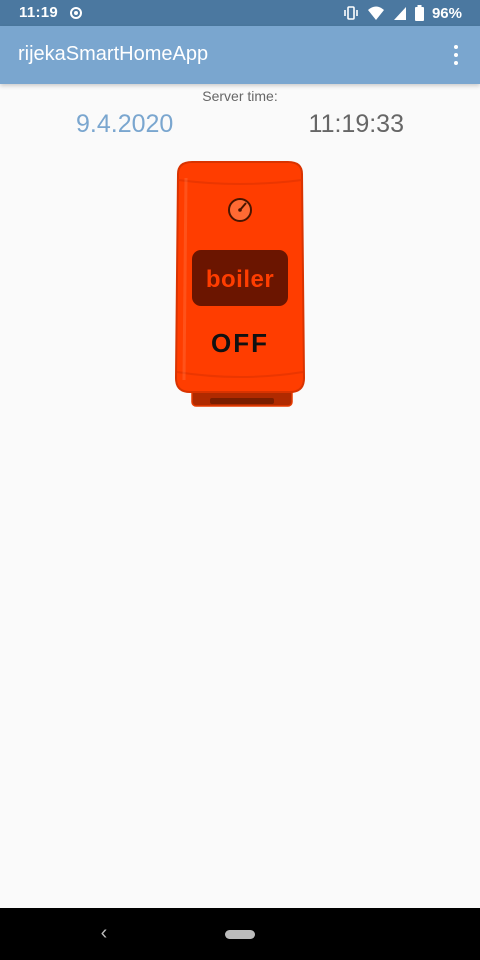  I want to click on app-bar: rijekaSmartHomeApp, so click(240, 55).